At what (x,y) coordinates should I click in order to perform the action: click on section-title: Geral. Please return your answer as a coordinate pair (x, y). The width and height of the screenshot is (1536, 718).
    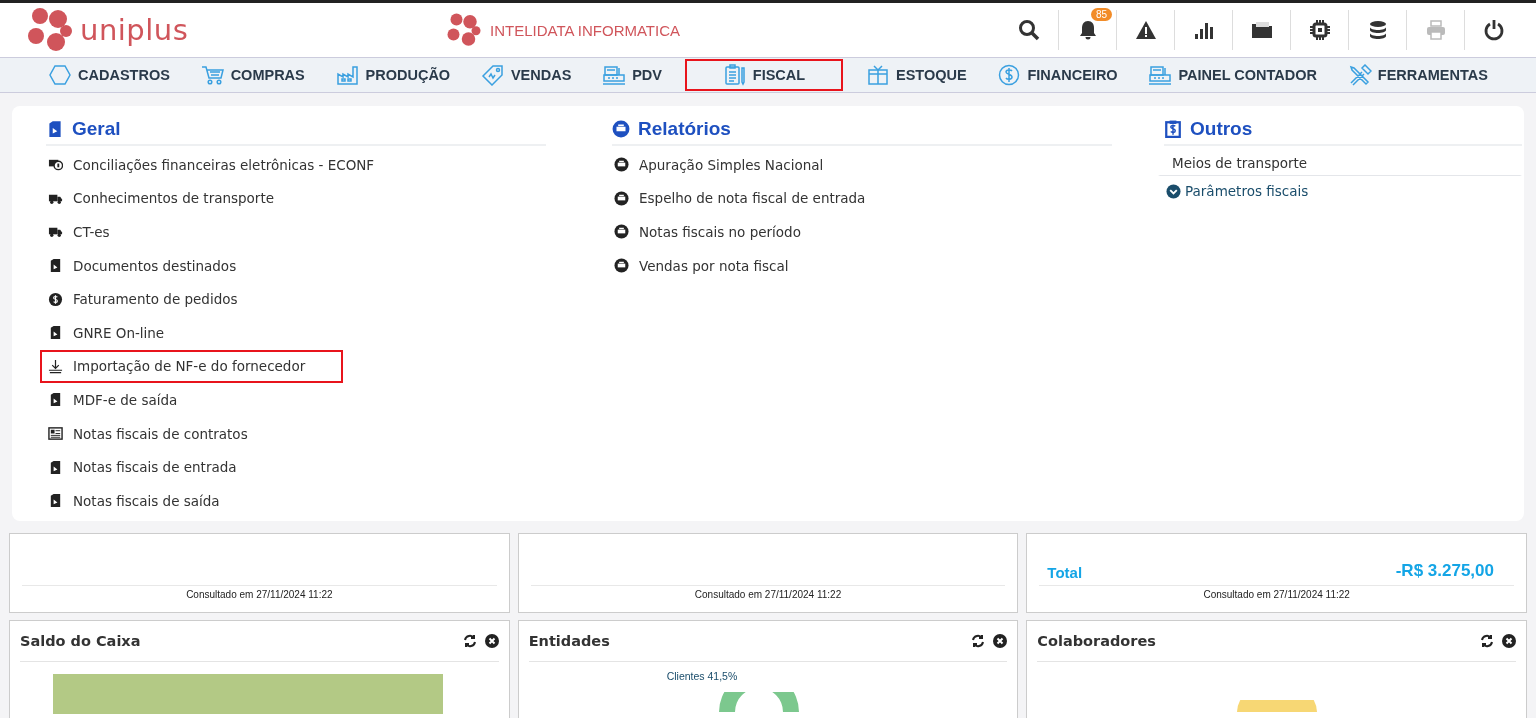
    Looking at the image, I should click on (96, 129).